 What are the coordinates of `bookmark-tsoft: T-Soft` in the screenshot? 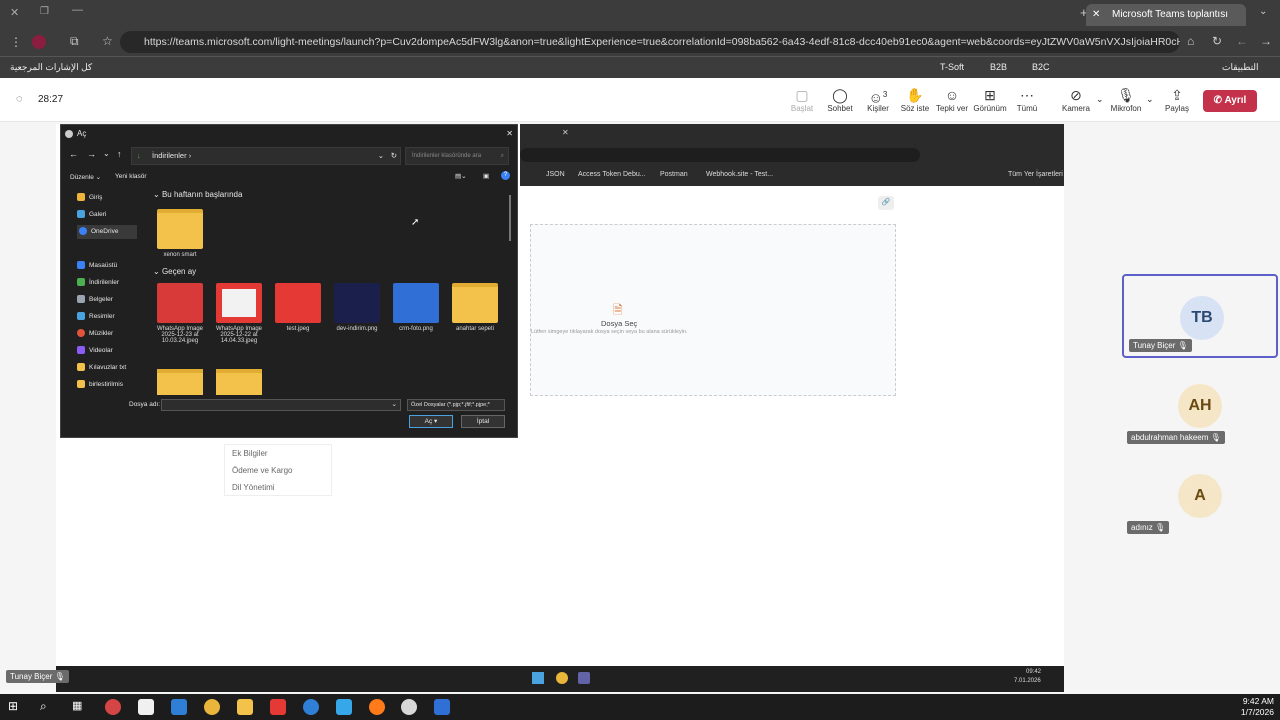 It's located at (952, 67).